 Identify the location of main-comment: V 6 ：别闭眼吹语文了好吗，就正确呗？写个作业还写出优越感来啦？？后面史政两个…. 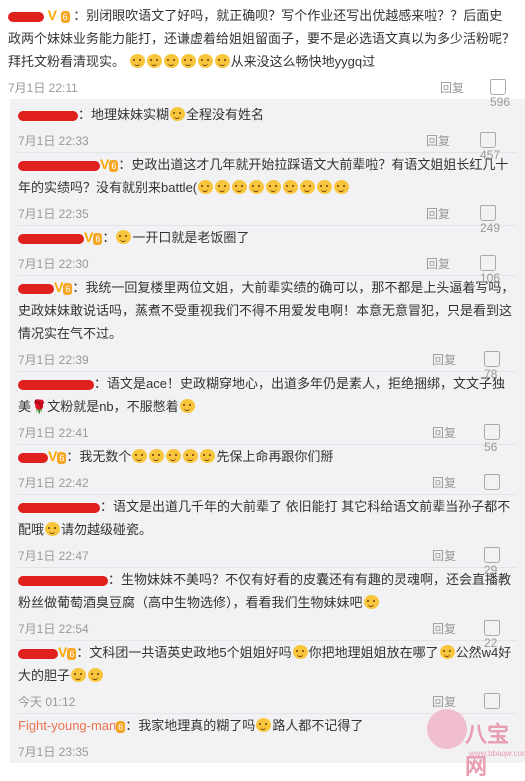
(262, 54).